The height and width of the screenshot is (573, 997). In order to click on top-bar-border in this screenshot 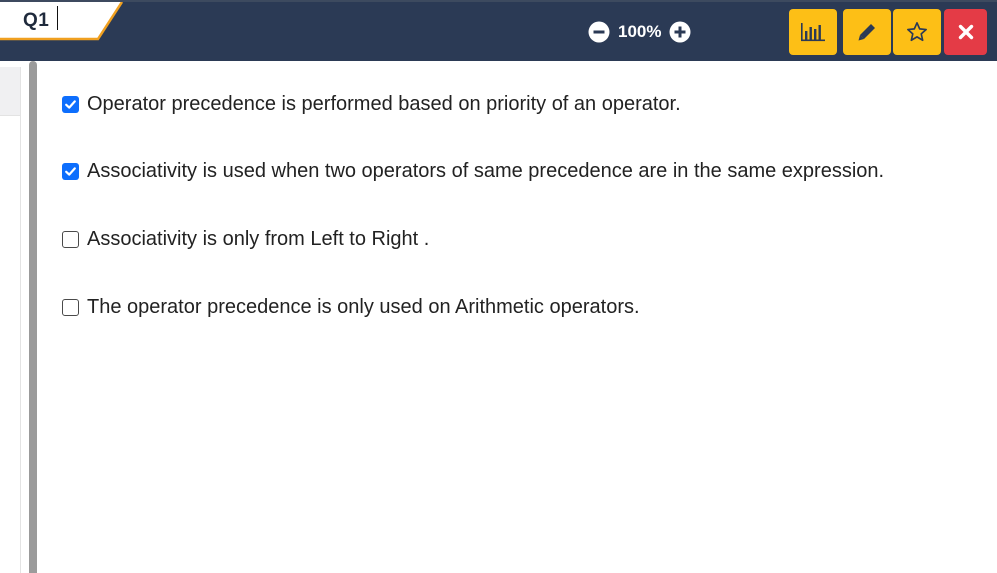, I will do `click(498, 1)`.